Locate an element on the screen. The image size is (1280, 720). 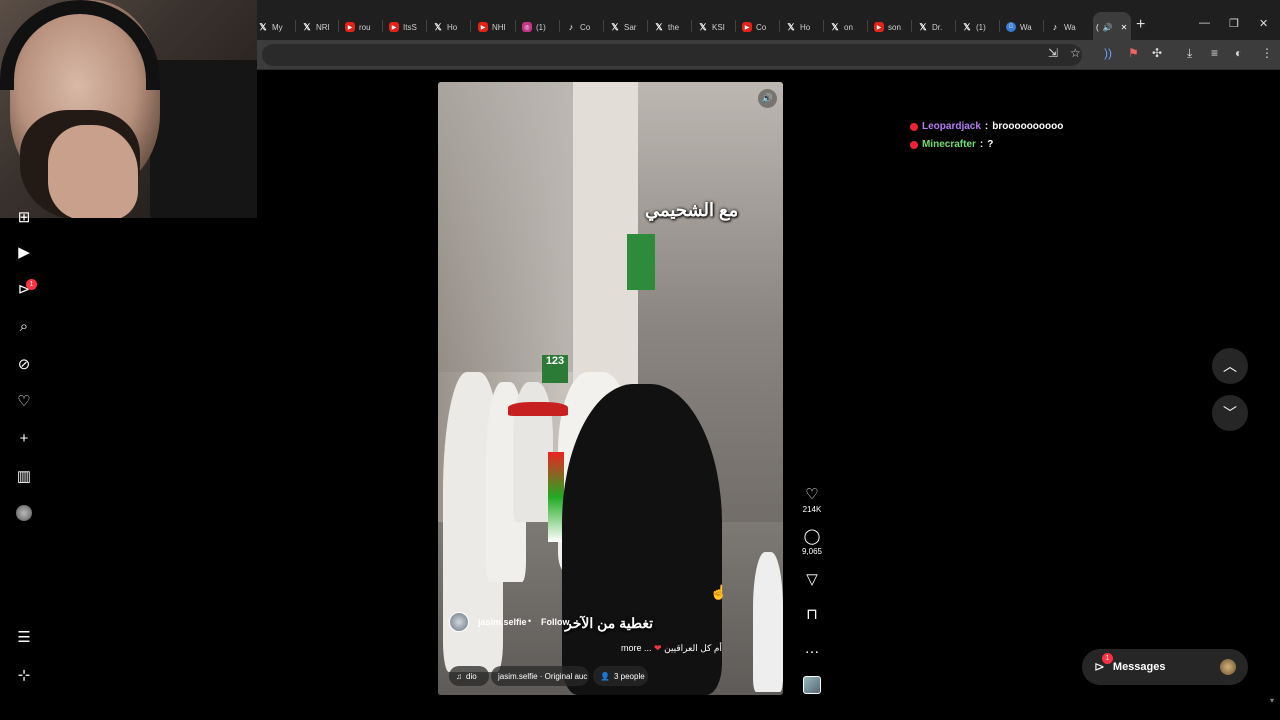
author-avatar is located at coordinates (459, 622).